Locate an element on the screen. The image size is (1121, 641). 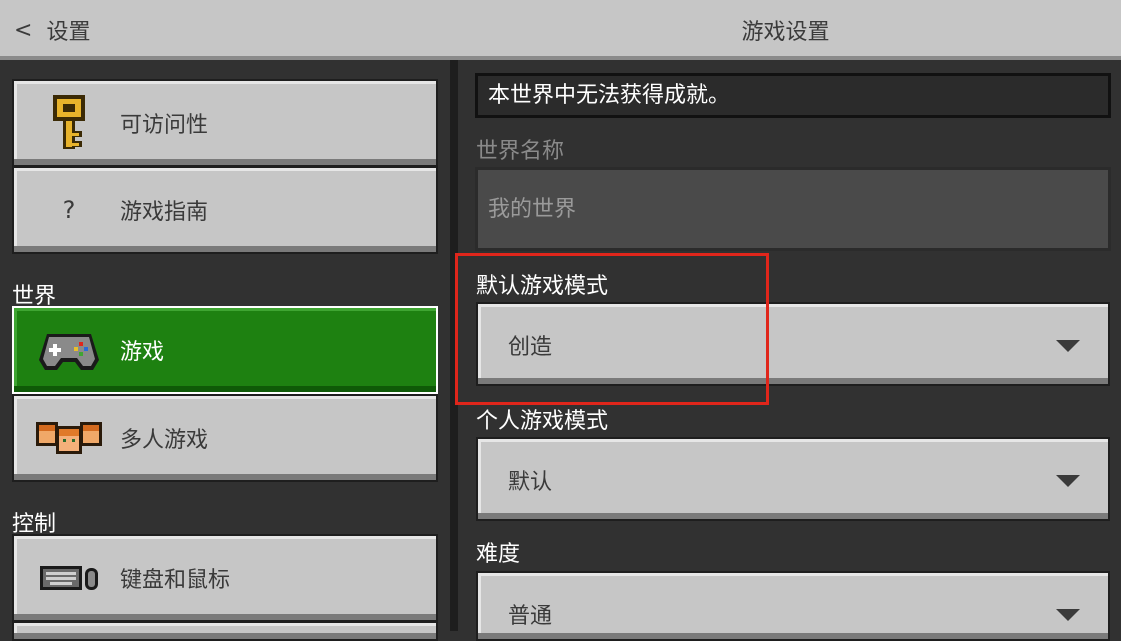
sidebar-item-game-guide: ? 游戏指南 is located at coordinates (225, 210).